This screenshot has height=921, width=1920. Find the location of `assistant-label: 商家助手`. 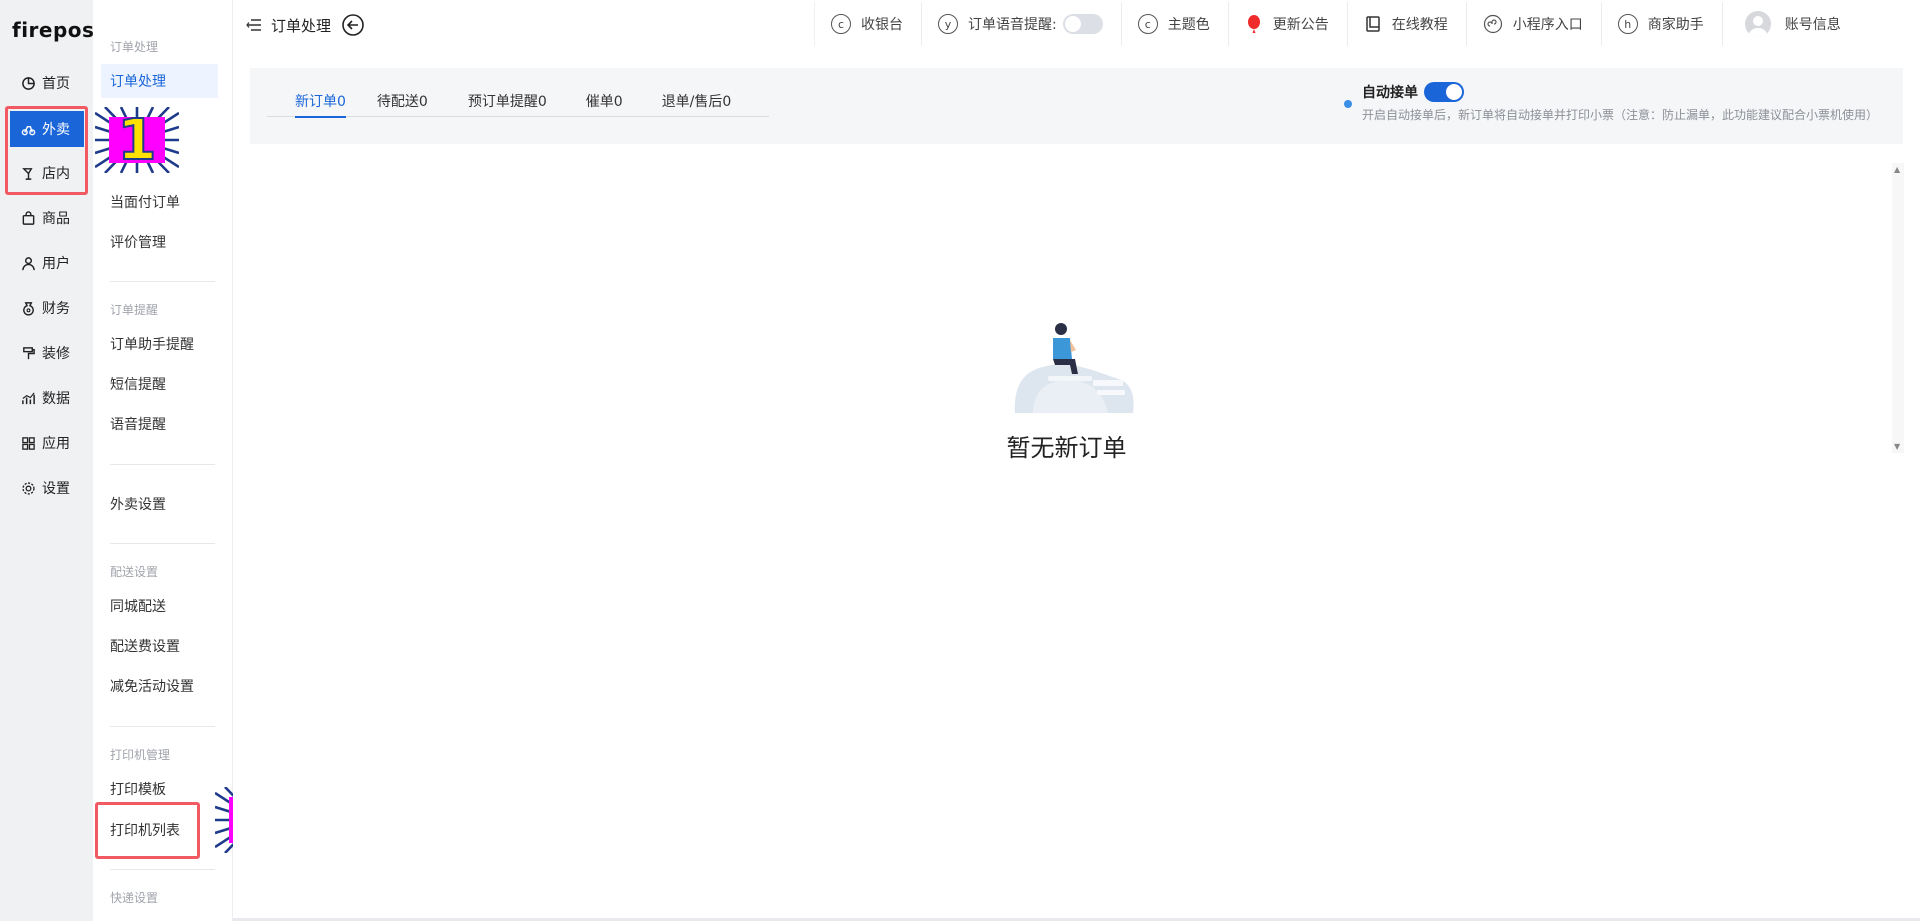

assistant-label: 商家助手 is located at coordinates (1675, 25).